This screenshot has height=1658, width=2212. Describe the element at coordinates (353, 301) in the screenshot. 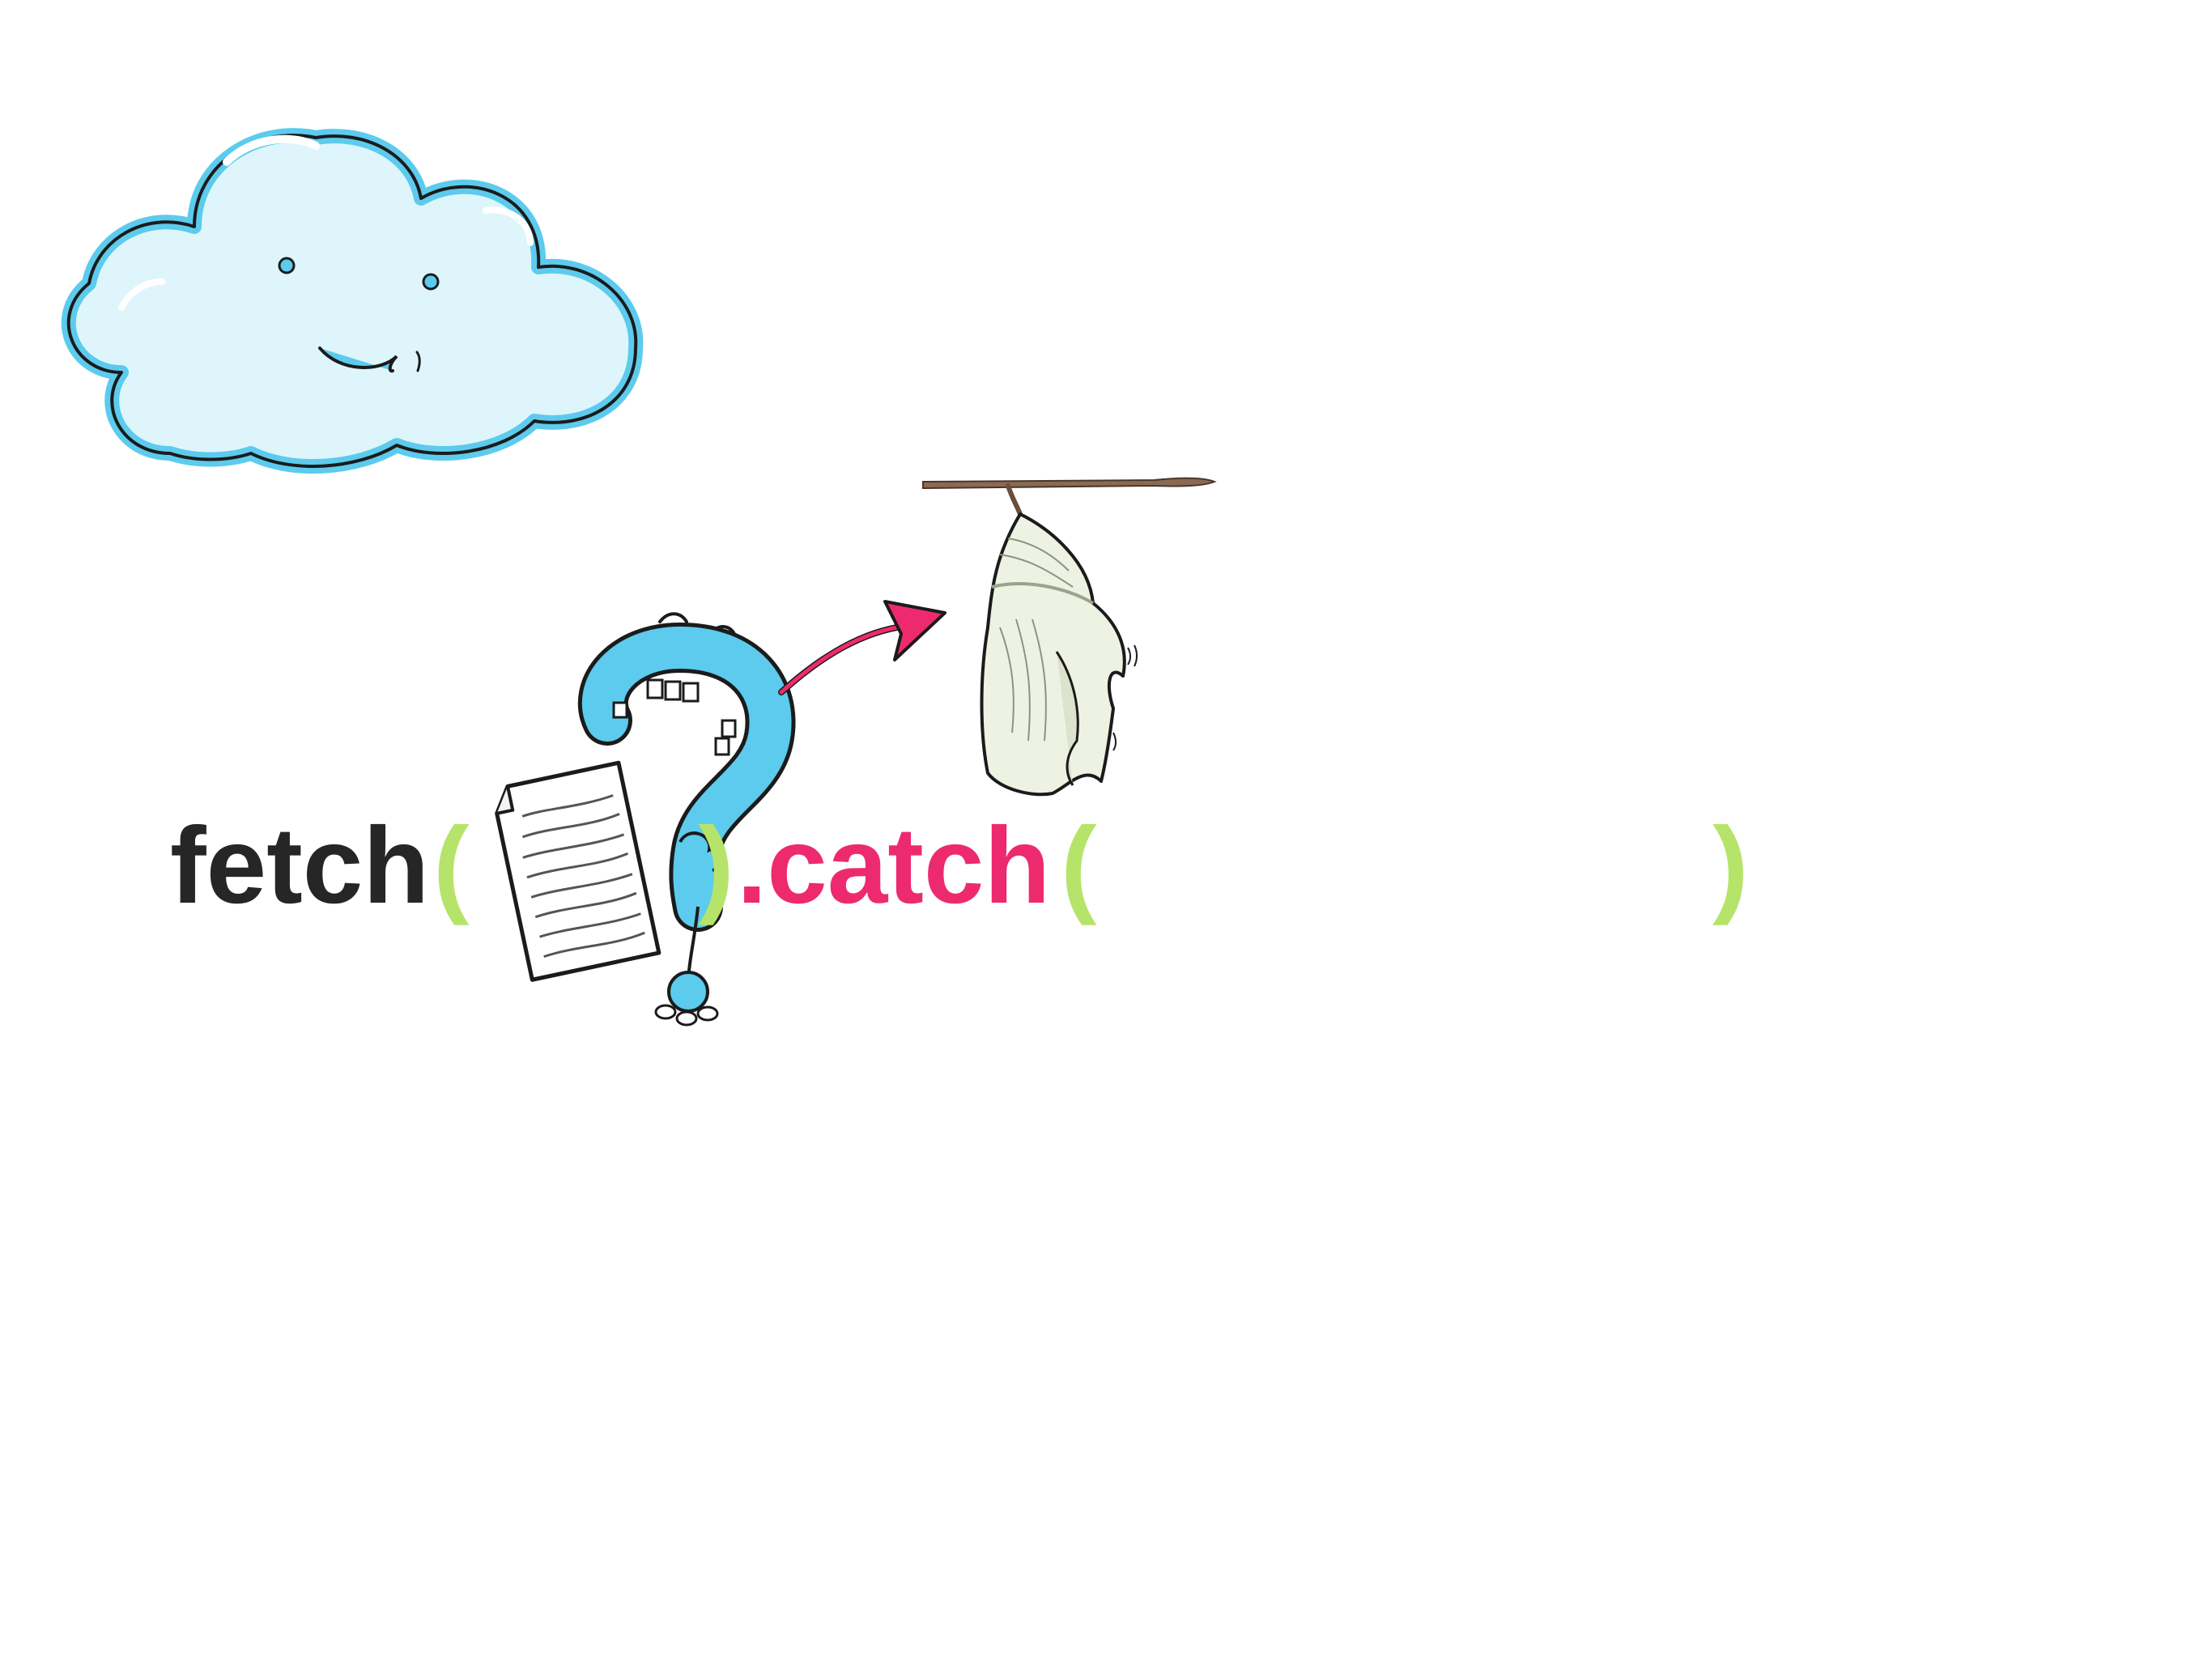

I see `smiling-cloud-icon` at that location.